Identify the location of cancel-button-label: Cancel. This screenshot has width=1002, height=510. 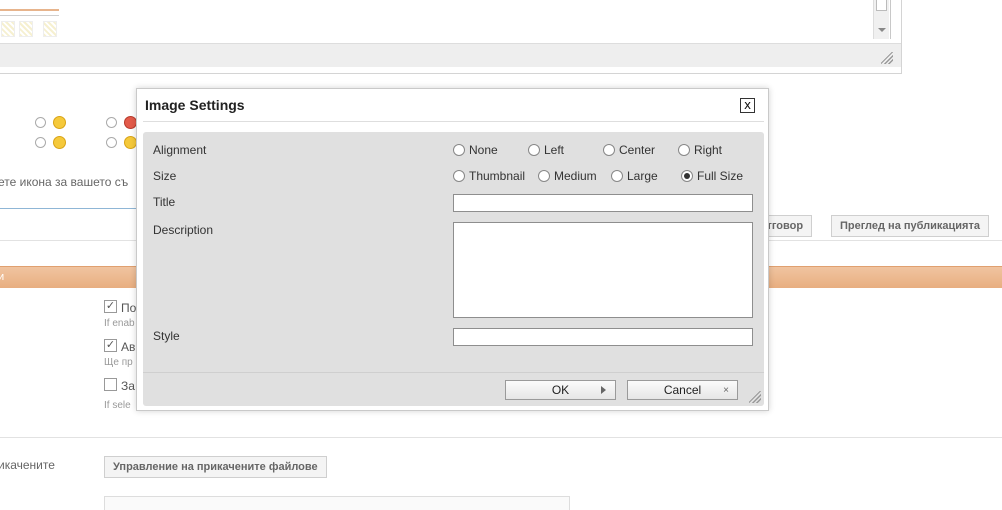
(682, 390).